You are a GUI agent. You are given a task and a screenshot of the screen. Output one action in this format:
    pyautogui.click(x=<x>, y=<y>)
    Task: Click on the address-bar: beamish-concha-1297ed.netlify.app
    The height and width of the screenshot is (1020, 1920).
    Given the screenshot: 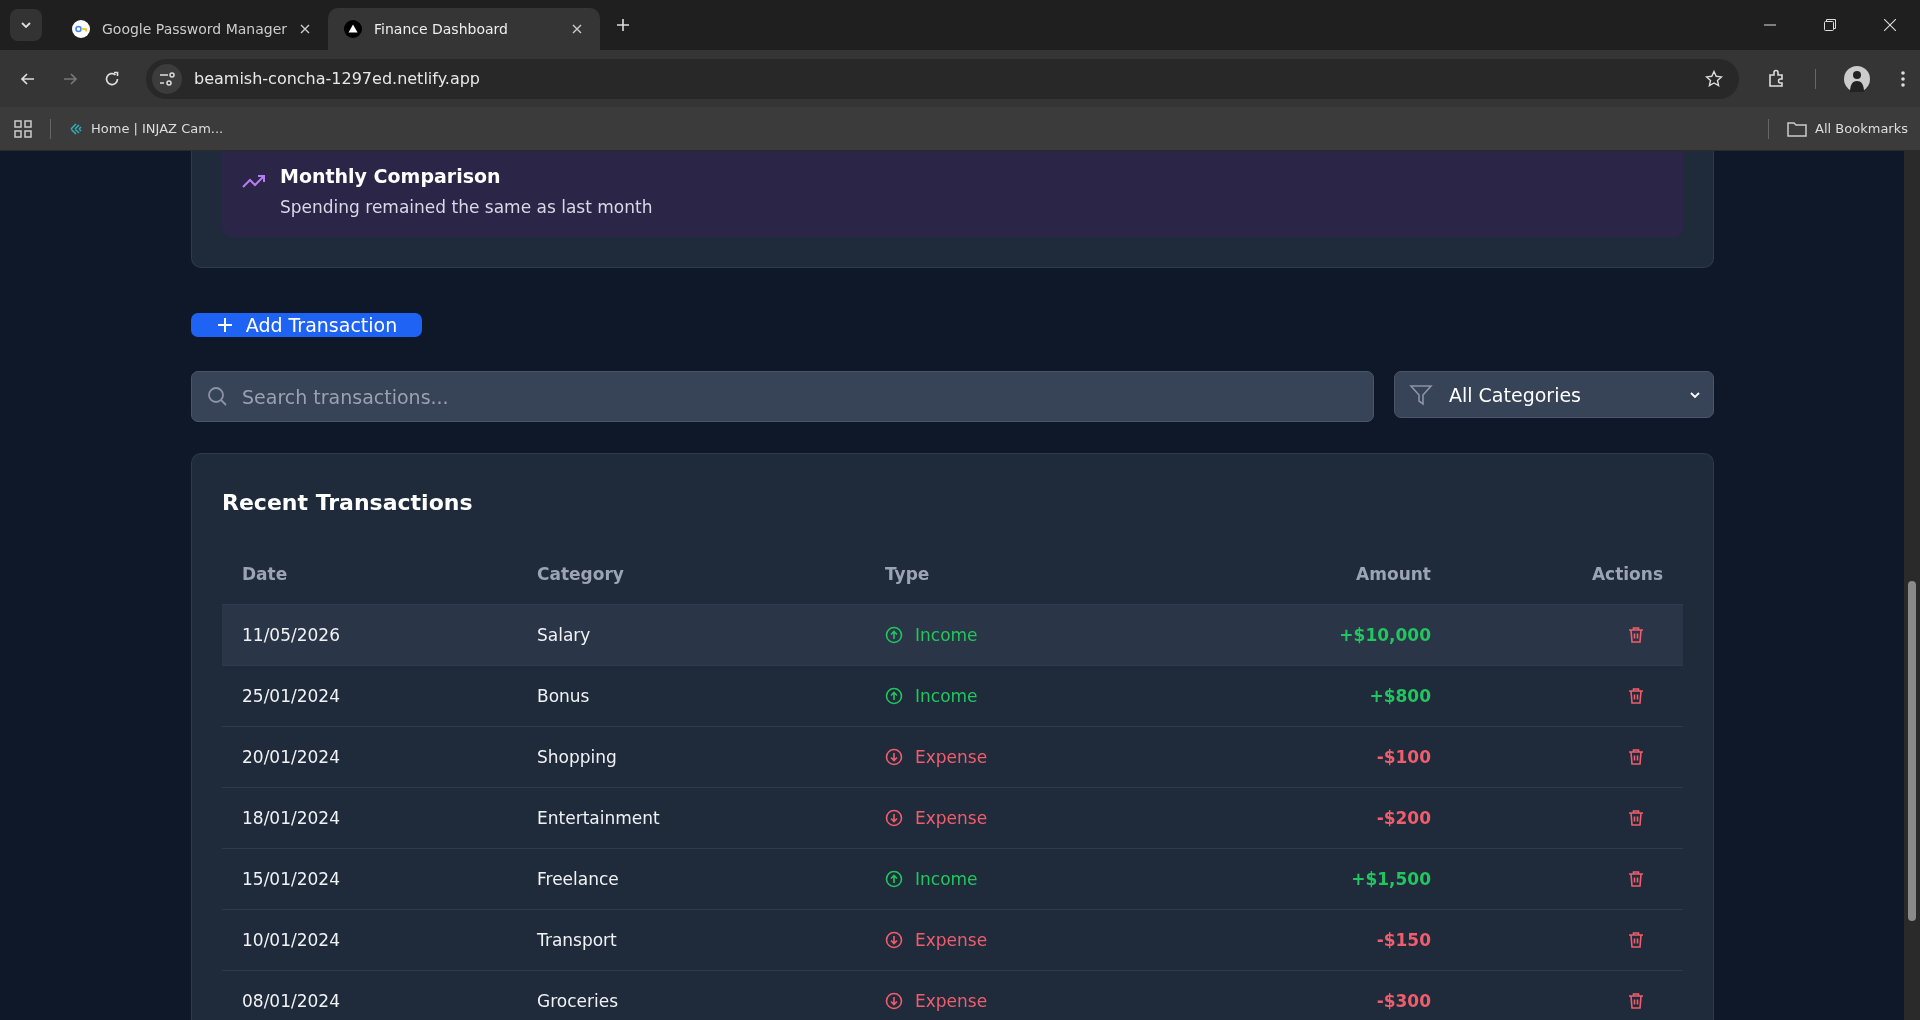 What is the action you would take?
    pyautogui.click(x=942, y=78)
    